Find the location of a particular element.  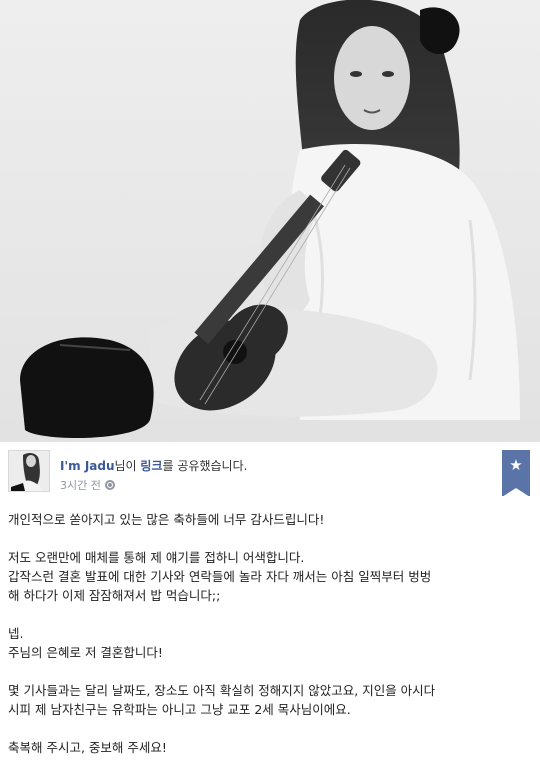

avatar-image is located at coordinates (29, 471).